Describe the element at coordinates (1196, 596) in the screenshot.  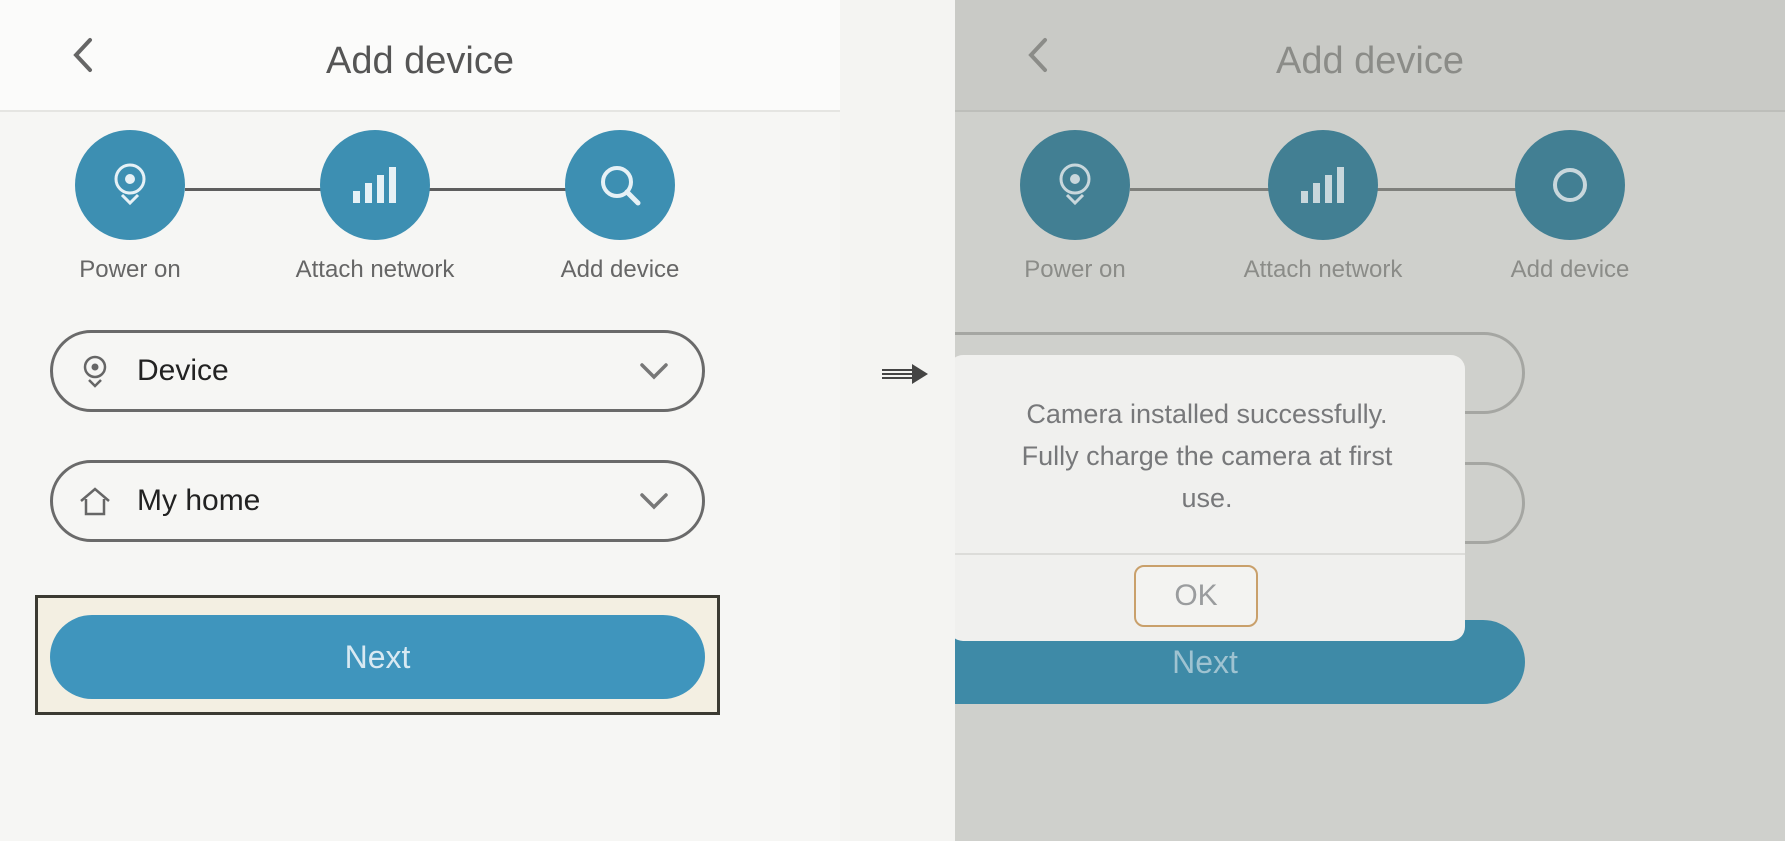
I see `ok-button: OK` at that location.